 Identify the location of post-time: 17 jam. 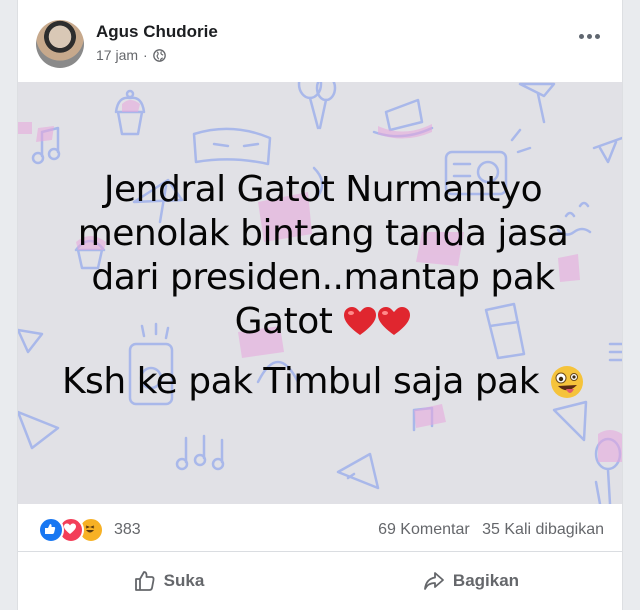
(117, 55).